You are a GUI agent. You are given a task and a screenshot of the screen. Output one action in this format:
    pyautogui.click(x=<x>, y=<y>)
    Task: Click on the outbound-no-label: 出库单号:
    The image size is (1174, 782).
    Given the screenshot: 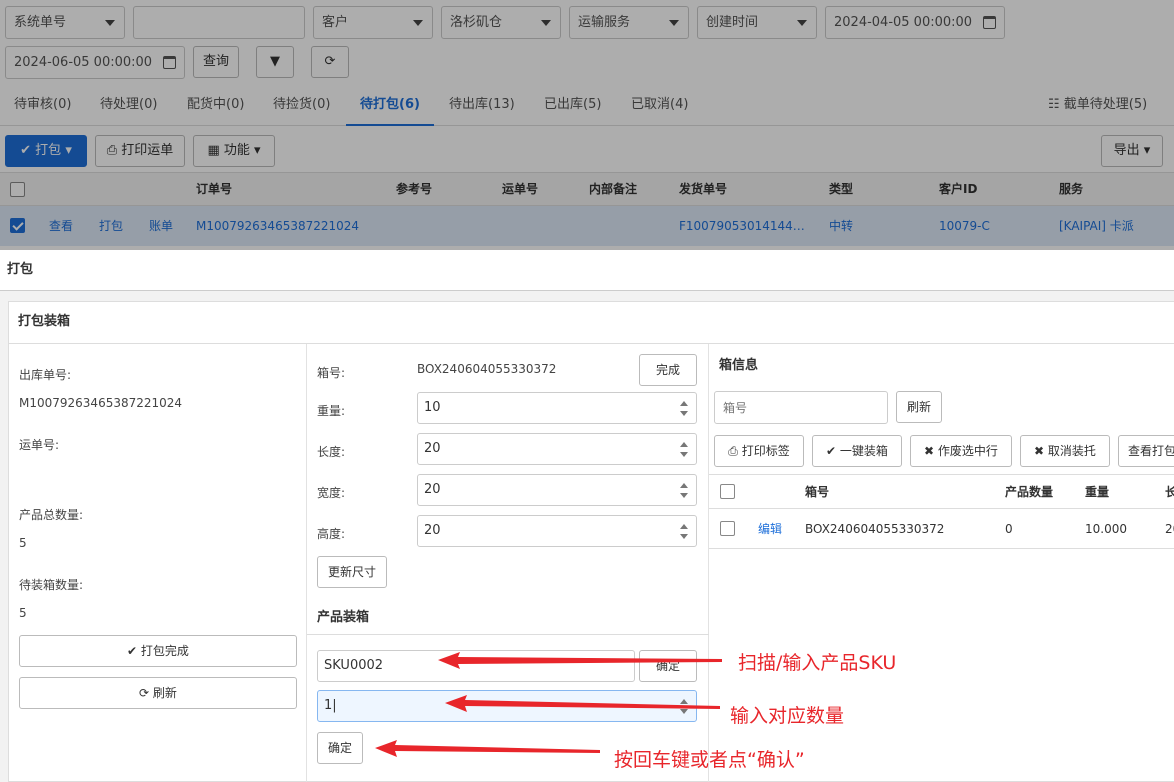 What is the action you would take?
    pyautogui.click(x=45, y=375)
    